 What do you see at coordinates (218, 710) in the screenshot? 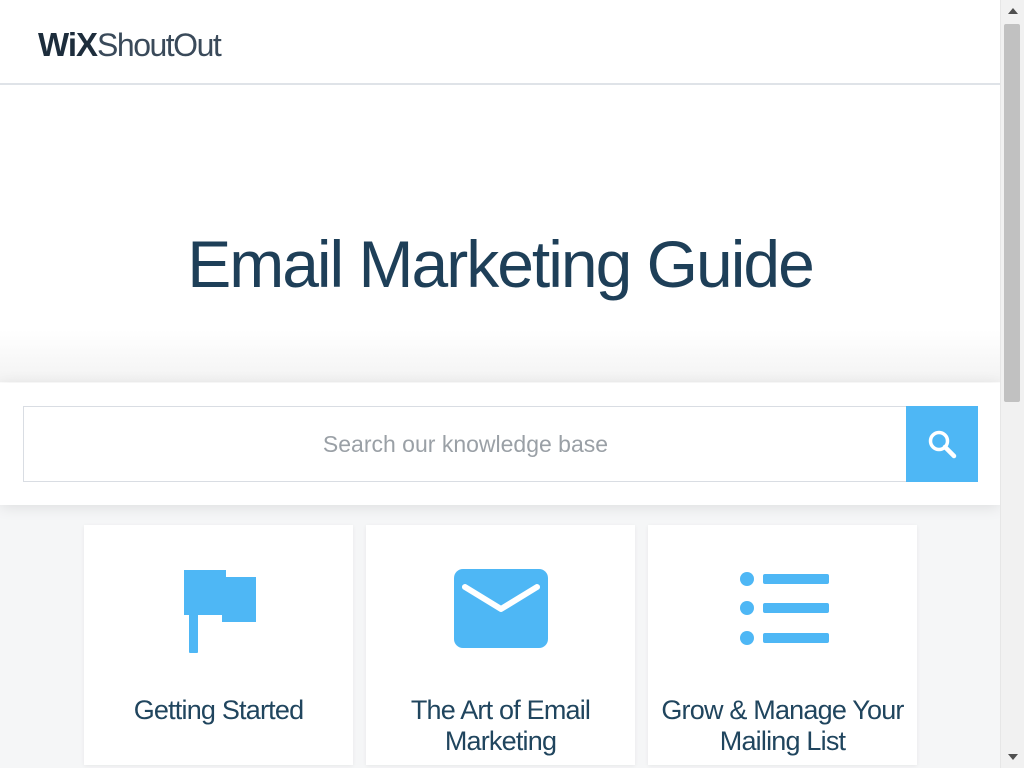
I see `category-title: Getting Started` at bounding box center [218, 710].